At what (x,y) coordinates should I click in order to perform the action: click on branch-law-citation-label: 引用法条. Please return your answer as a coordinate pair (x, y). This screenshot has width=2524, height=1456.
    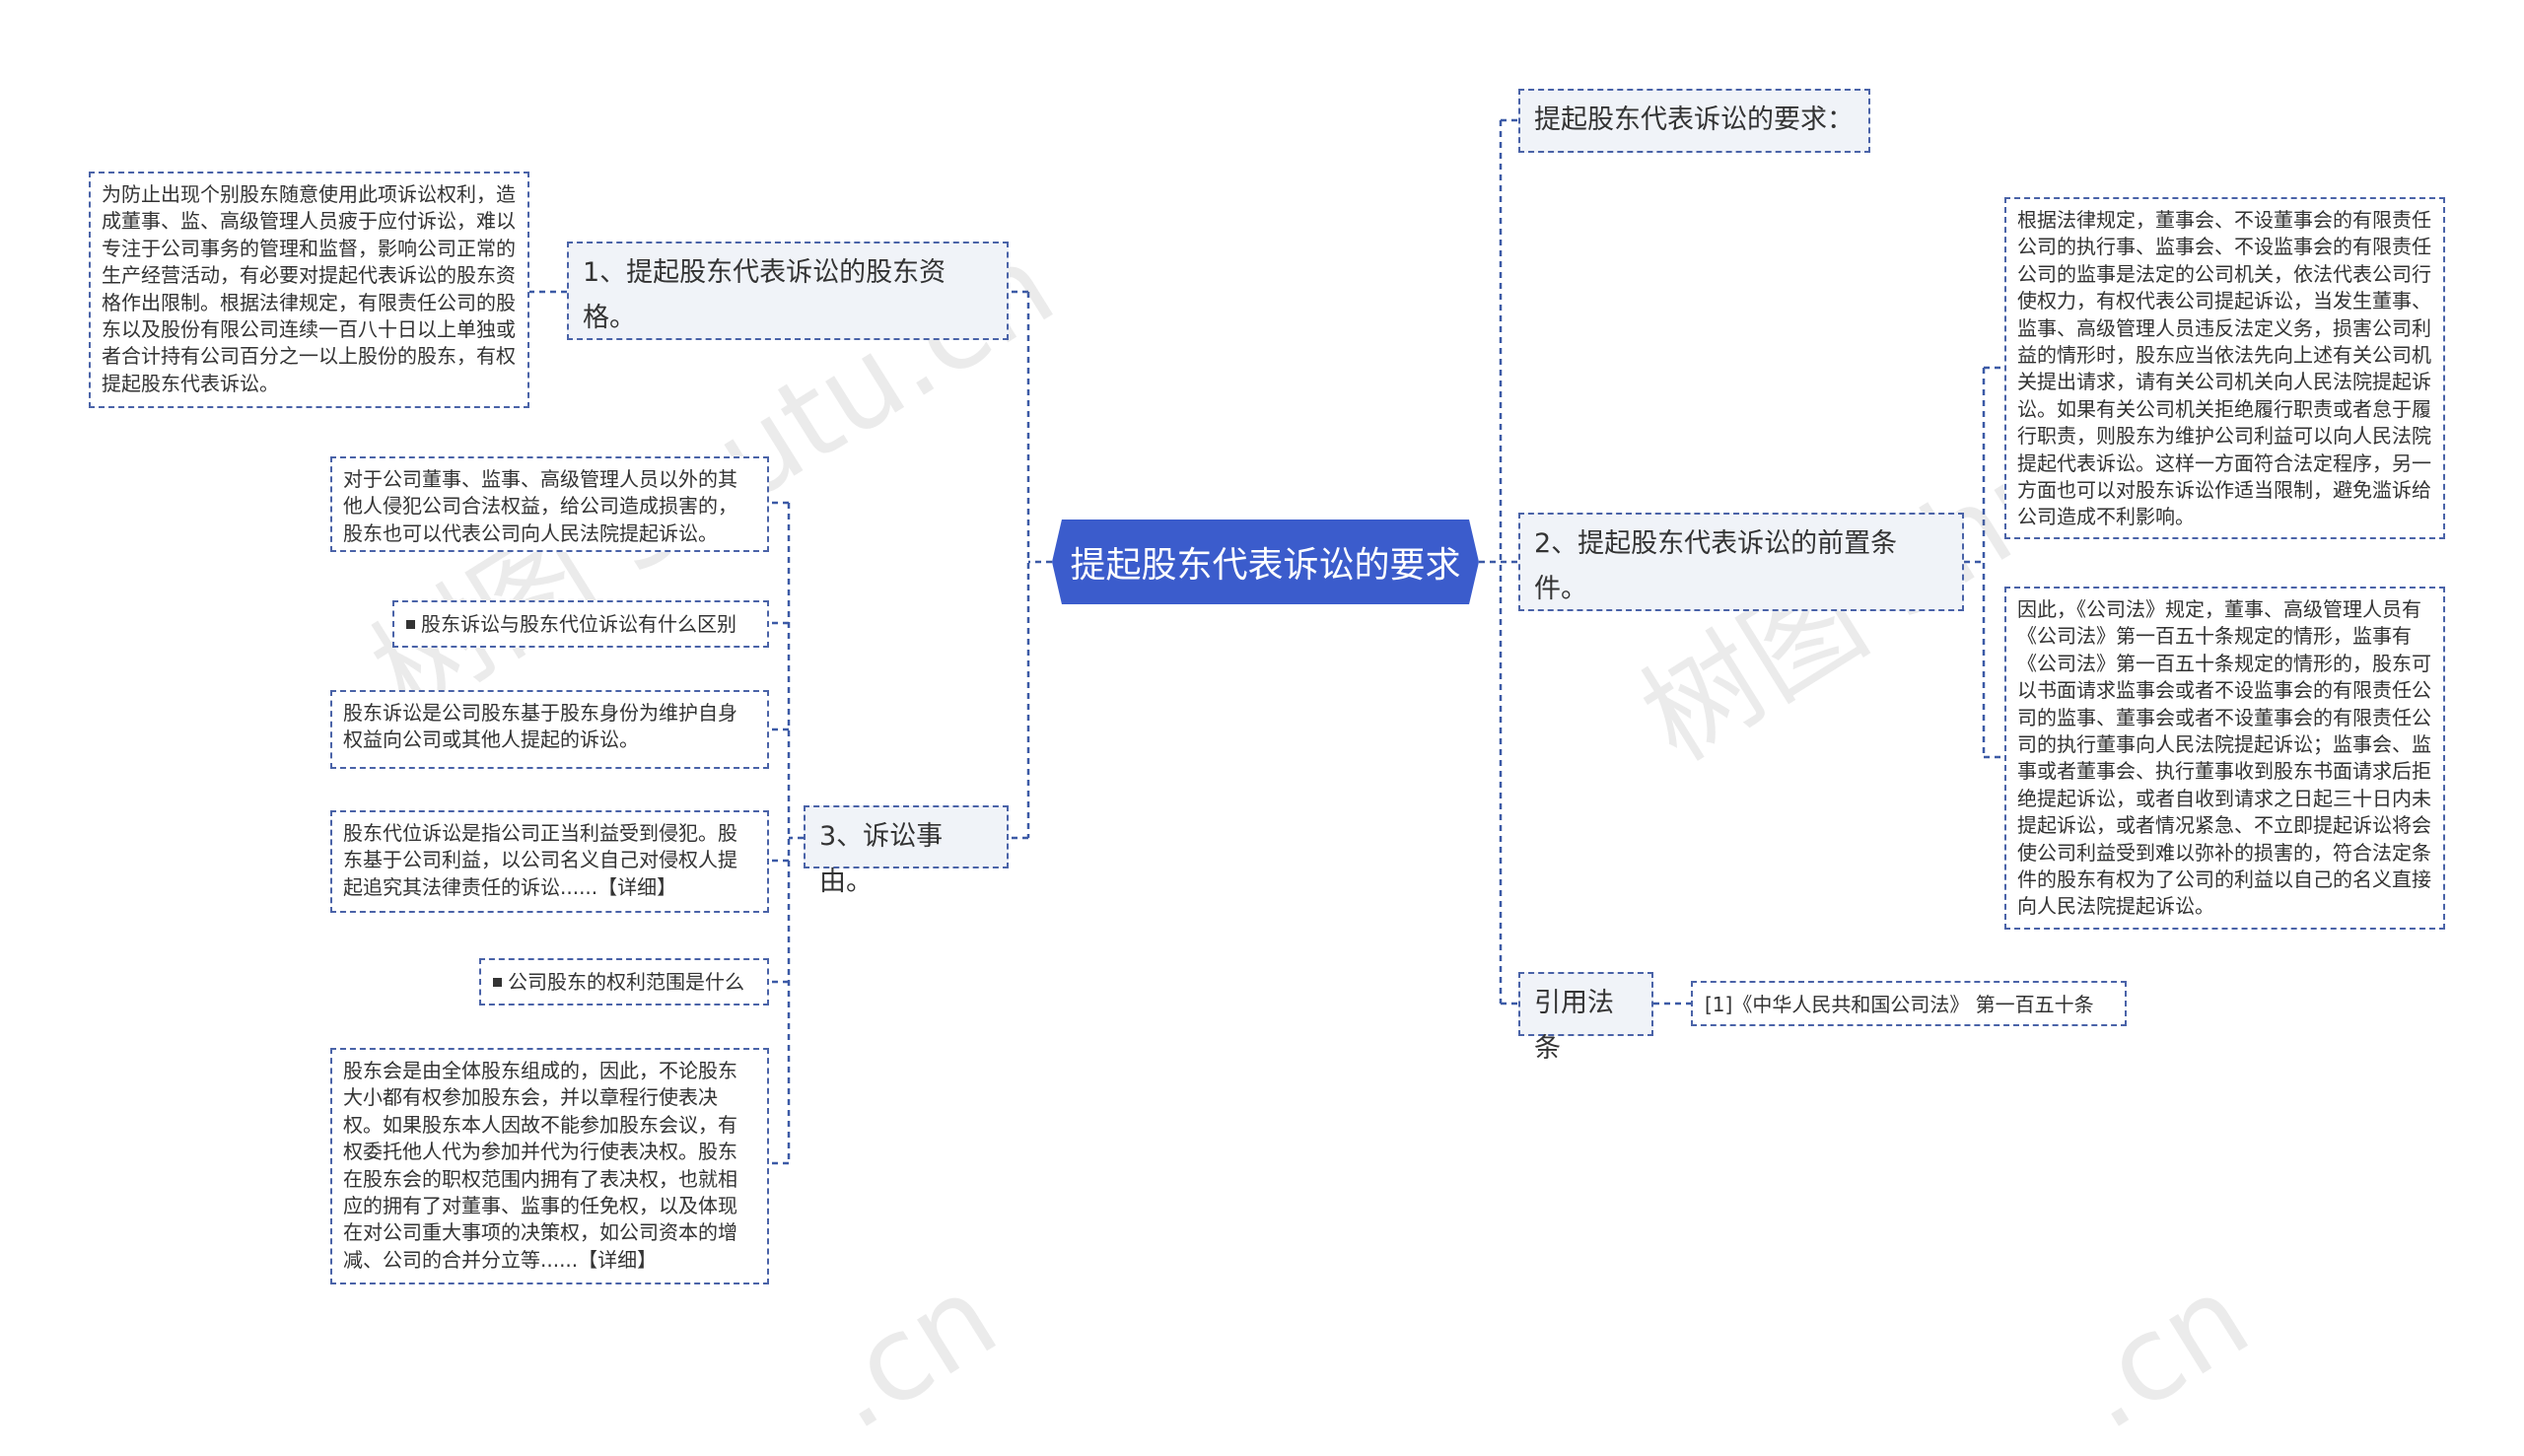
    Looking at the image, I should click on (1574, 1026).